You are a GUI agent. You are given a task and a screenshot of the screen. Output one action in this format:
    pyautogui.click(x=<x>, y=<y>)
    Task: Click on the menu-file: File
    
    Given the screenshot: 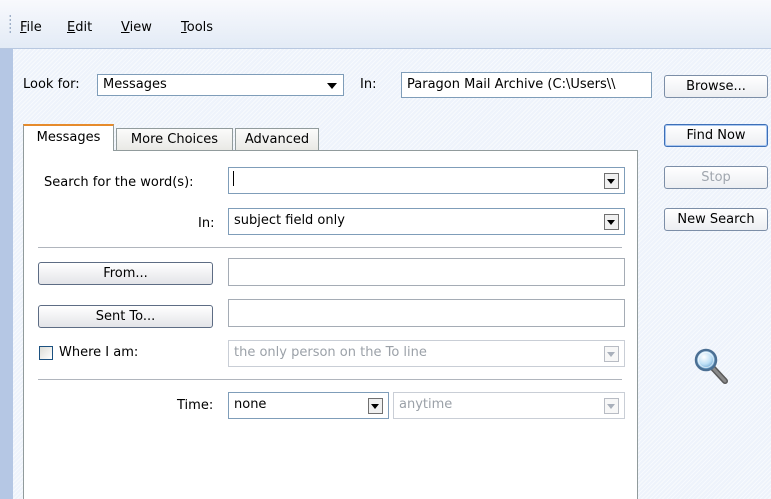 What is the action you would take?
    pyautogui.click(x=31, y=27)
    